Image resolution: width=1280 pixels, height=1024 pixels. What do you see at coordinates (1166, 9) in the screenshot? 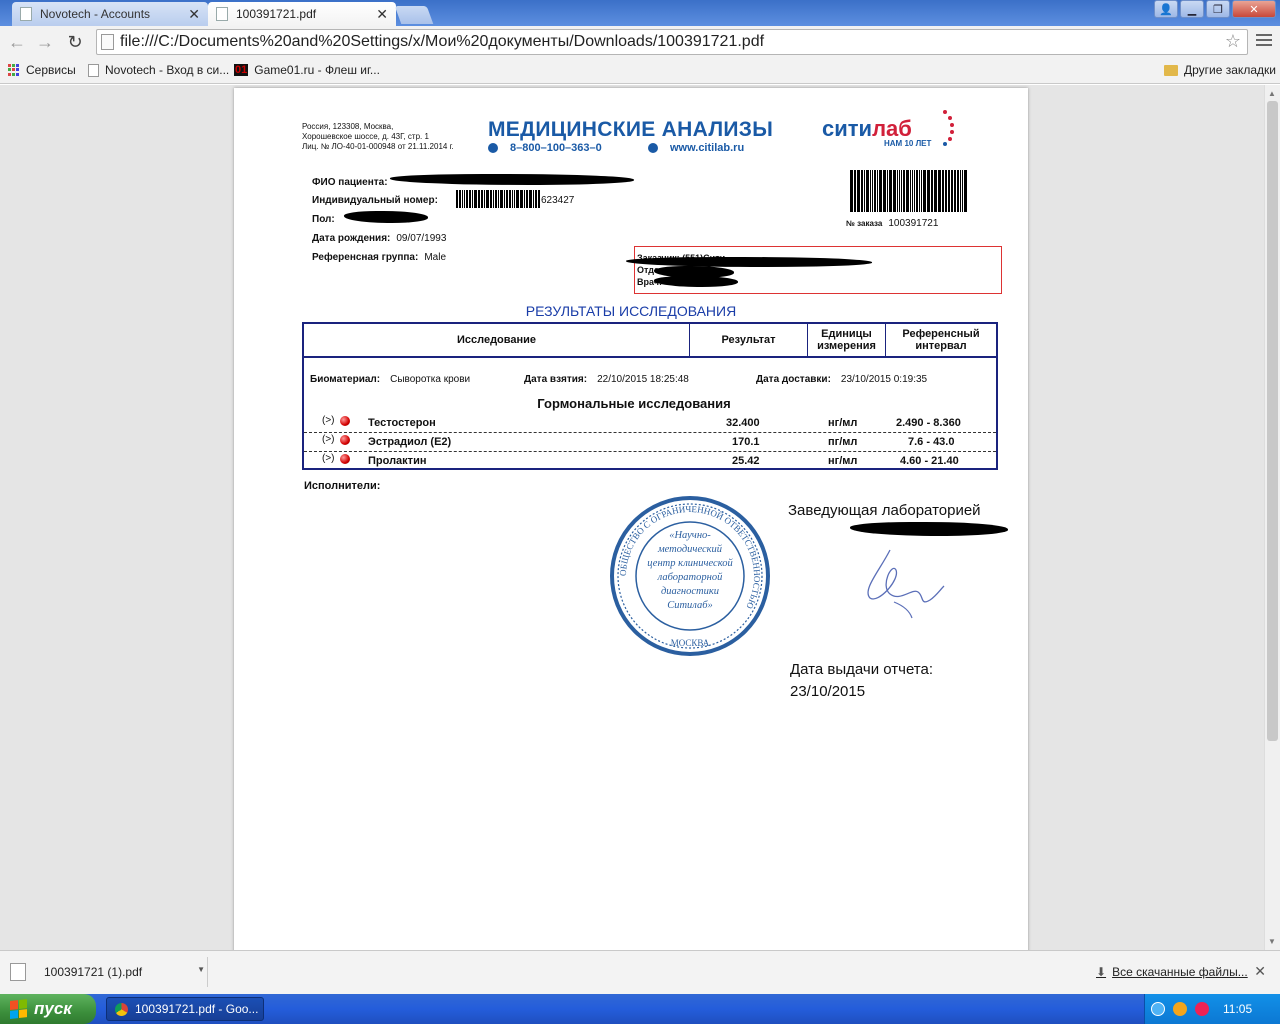
I see `user-icon: 👤` at bounding box center [1166, 9].